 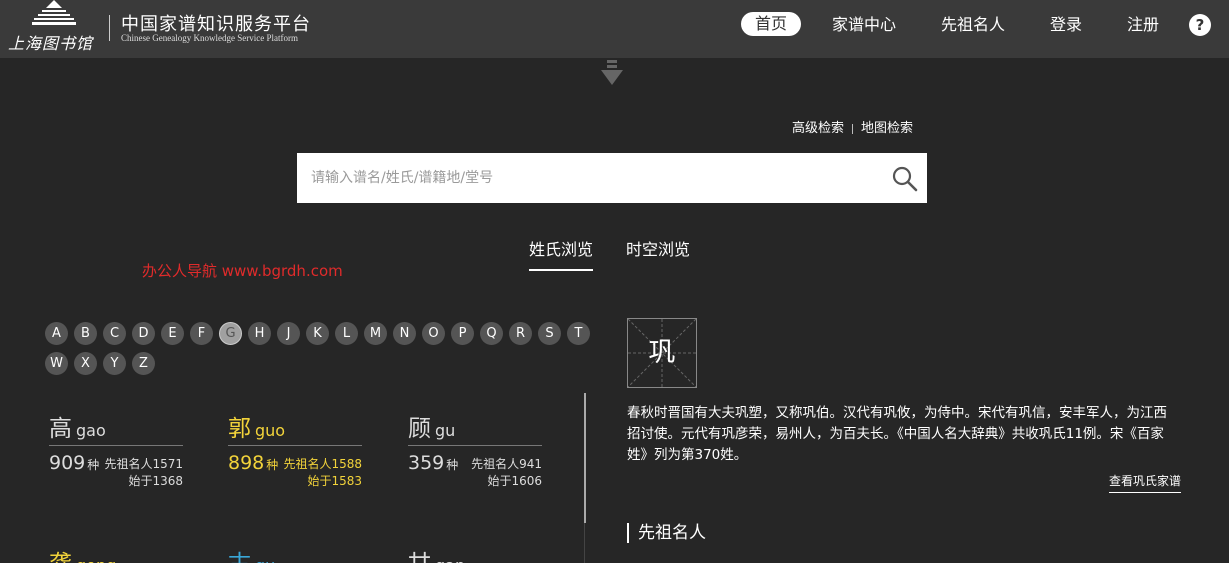 What do you see at coordinates (114, 333) in the screenshot?
I see `letter-c: C` at bounding box center [114, 333].